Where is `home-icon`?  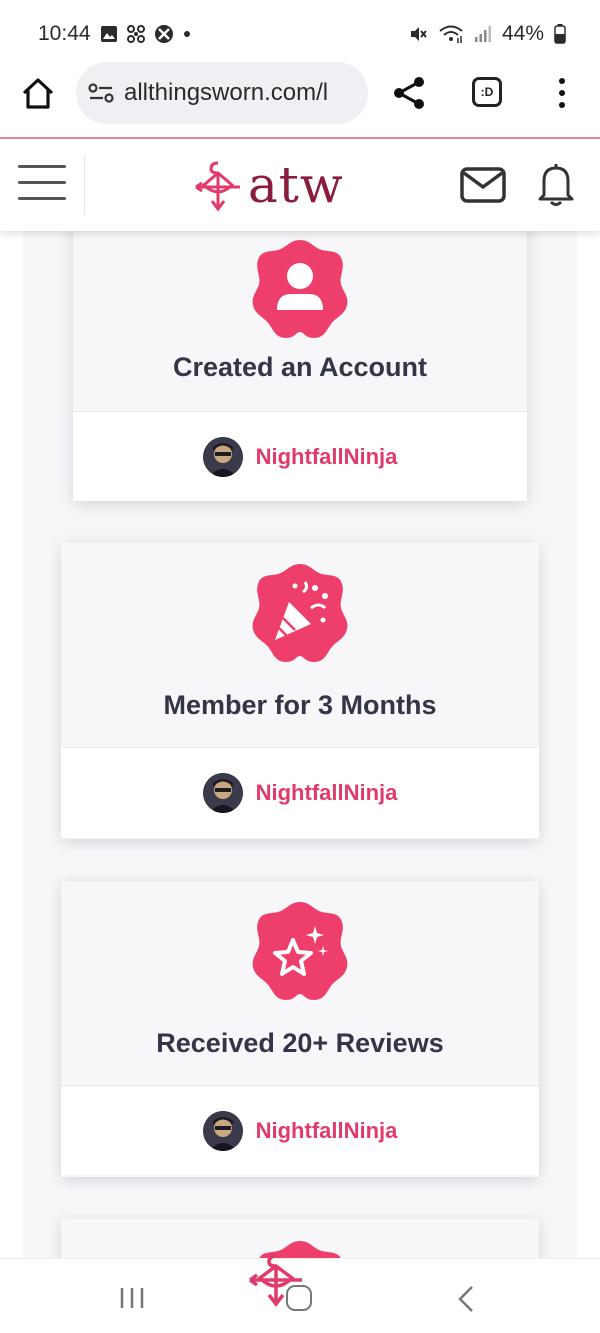
home-icon is located at coordinates (38, 94).